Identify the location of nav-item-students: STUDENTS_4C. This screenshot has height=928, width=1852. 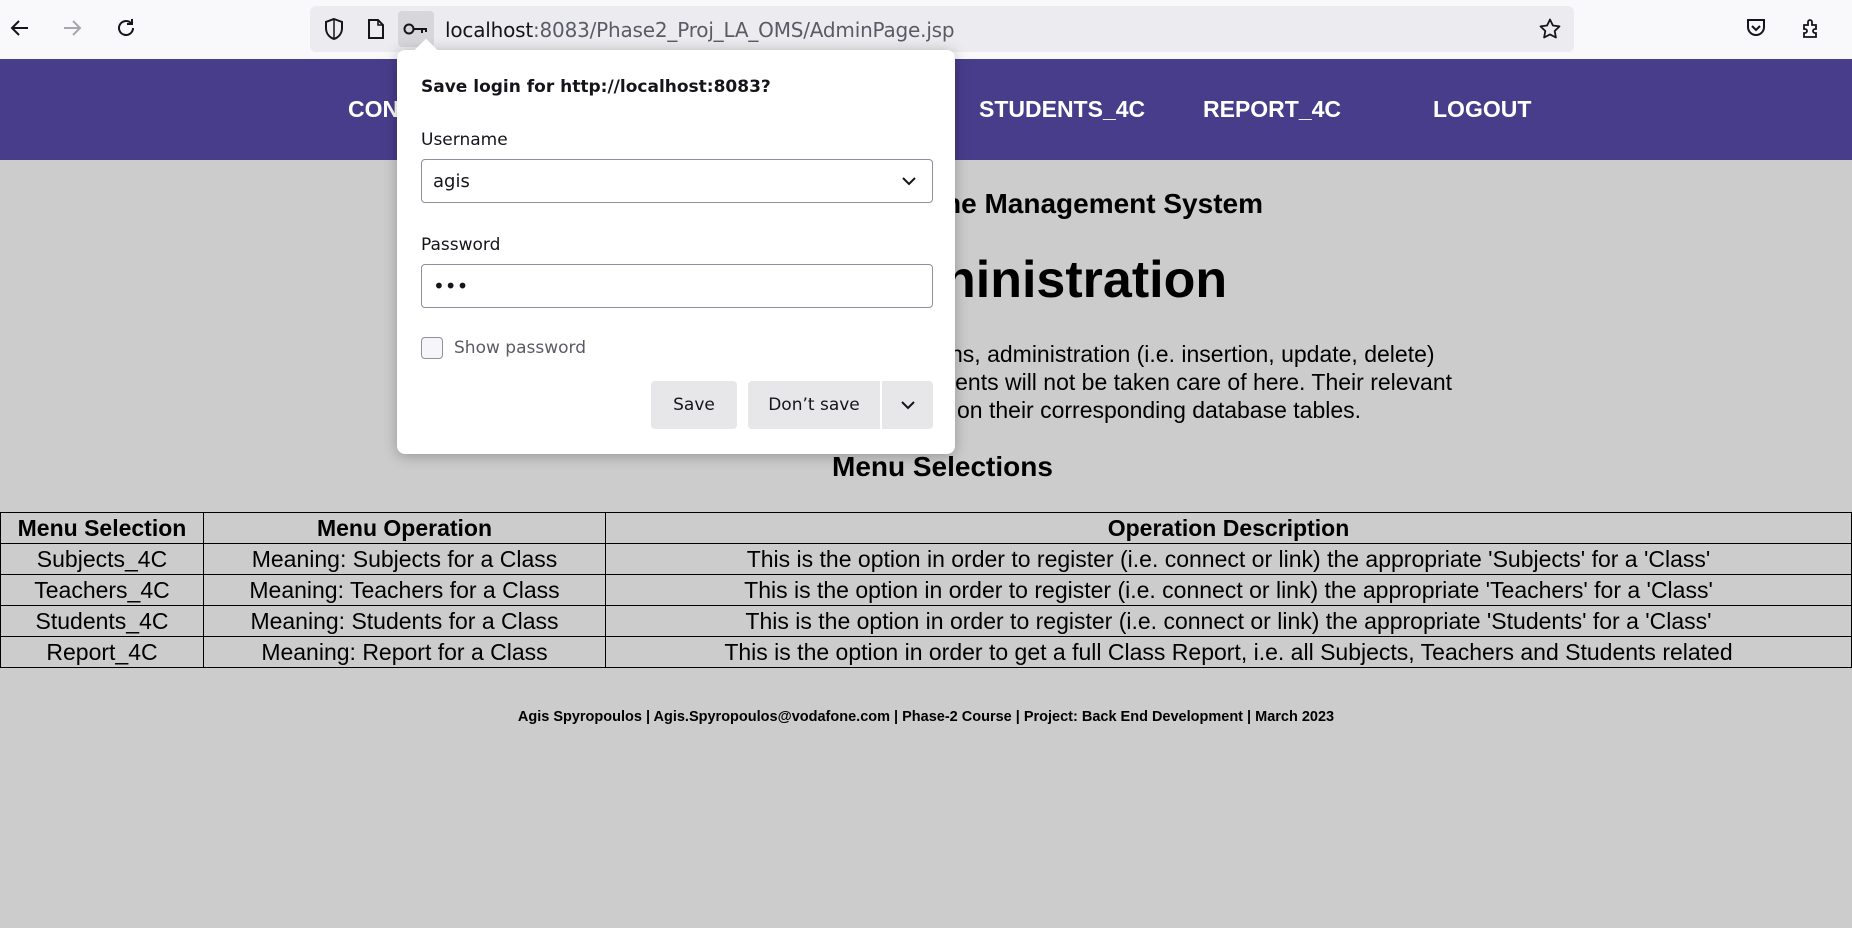
(1062, 109).